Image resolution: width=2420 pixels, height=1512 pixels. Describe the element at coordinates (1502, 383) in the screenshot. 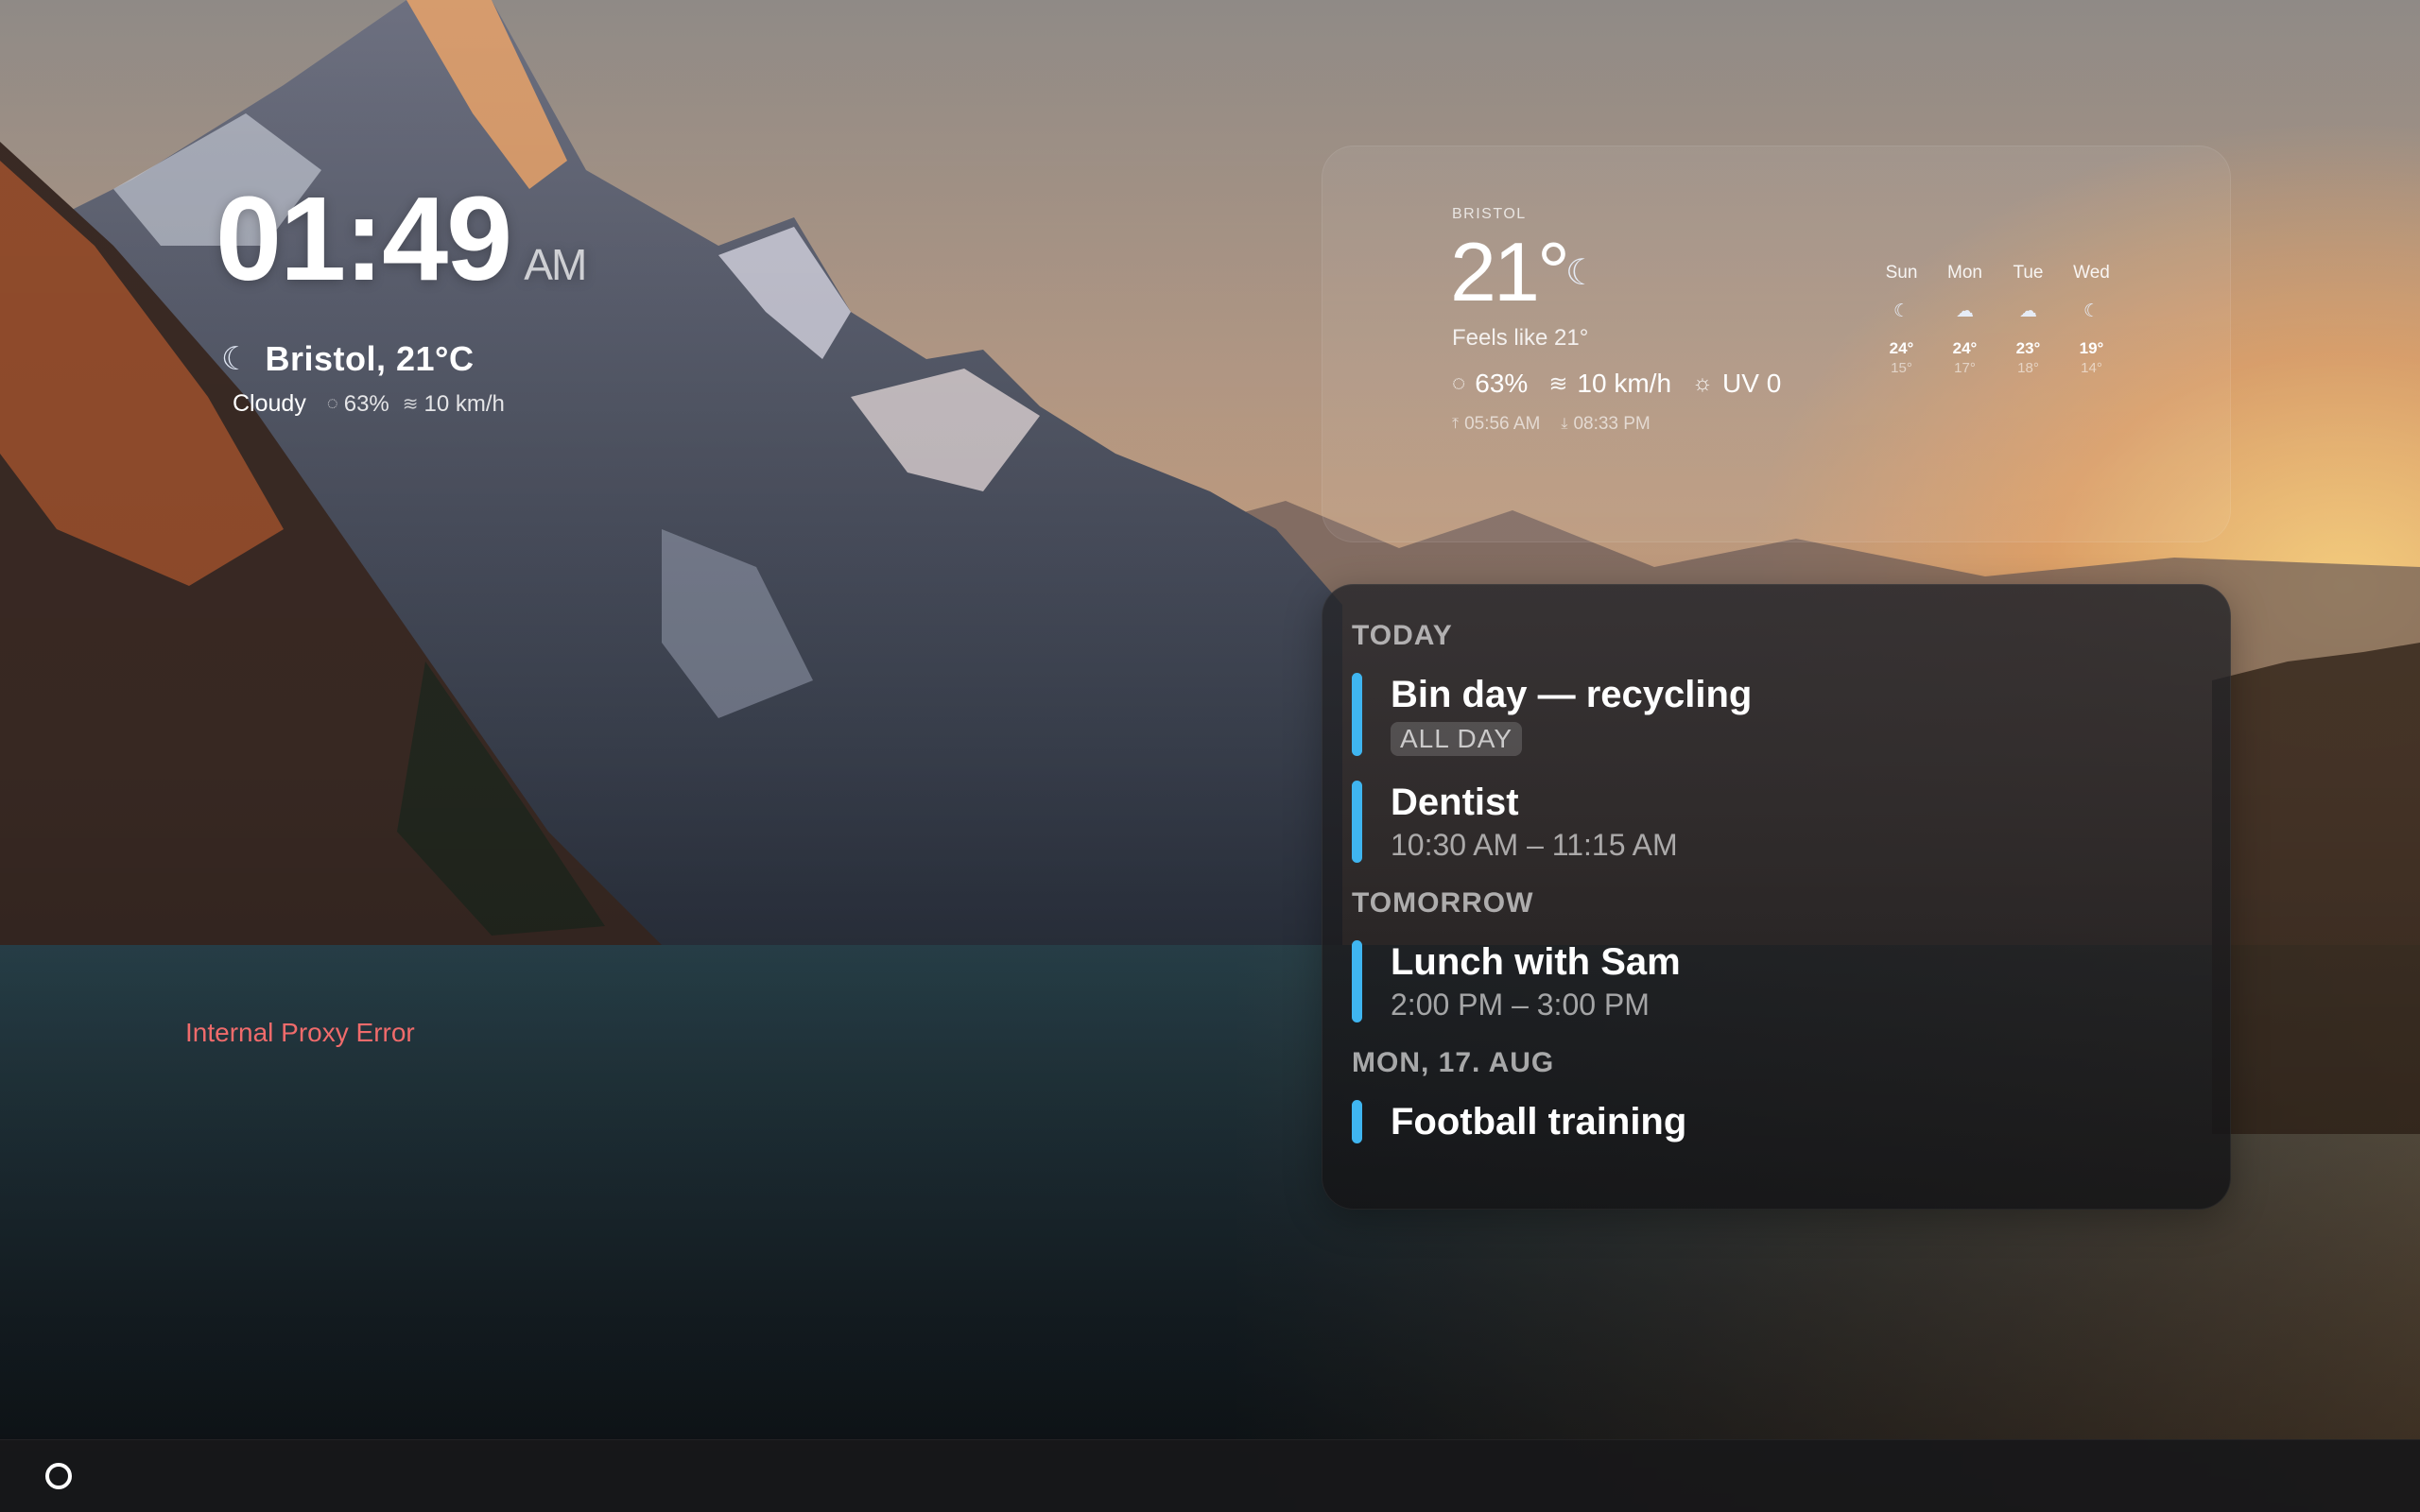

I see `weather-humidity-value: 63%` at that location.